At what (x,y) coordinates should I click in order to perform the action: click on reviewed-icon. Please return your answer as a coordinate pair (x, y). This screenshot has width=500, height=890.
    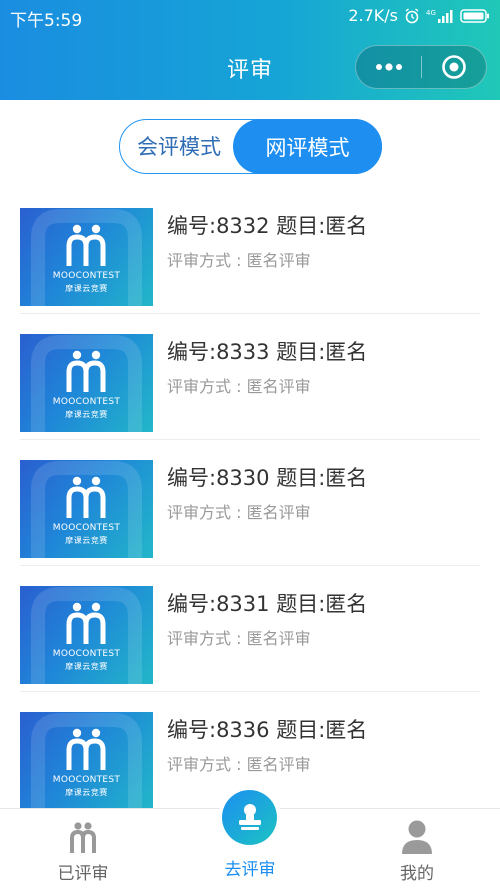
    Looking at the image, I should click on (83, 837).